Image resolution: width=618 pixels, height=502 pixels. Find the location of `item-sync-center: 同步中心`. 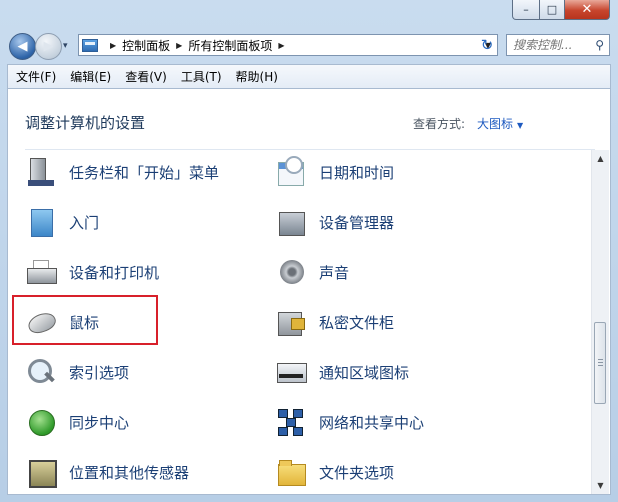

item-sync-center: 同步中心 is located at coordinates (77, 422).